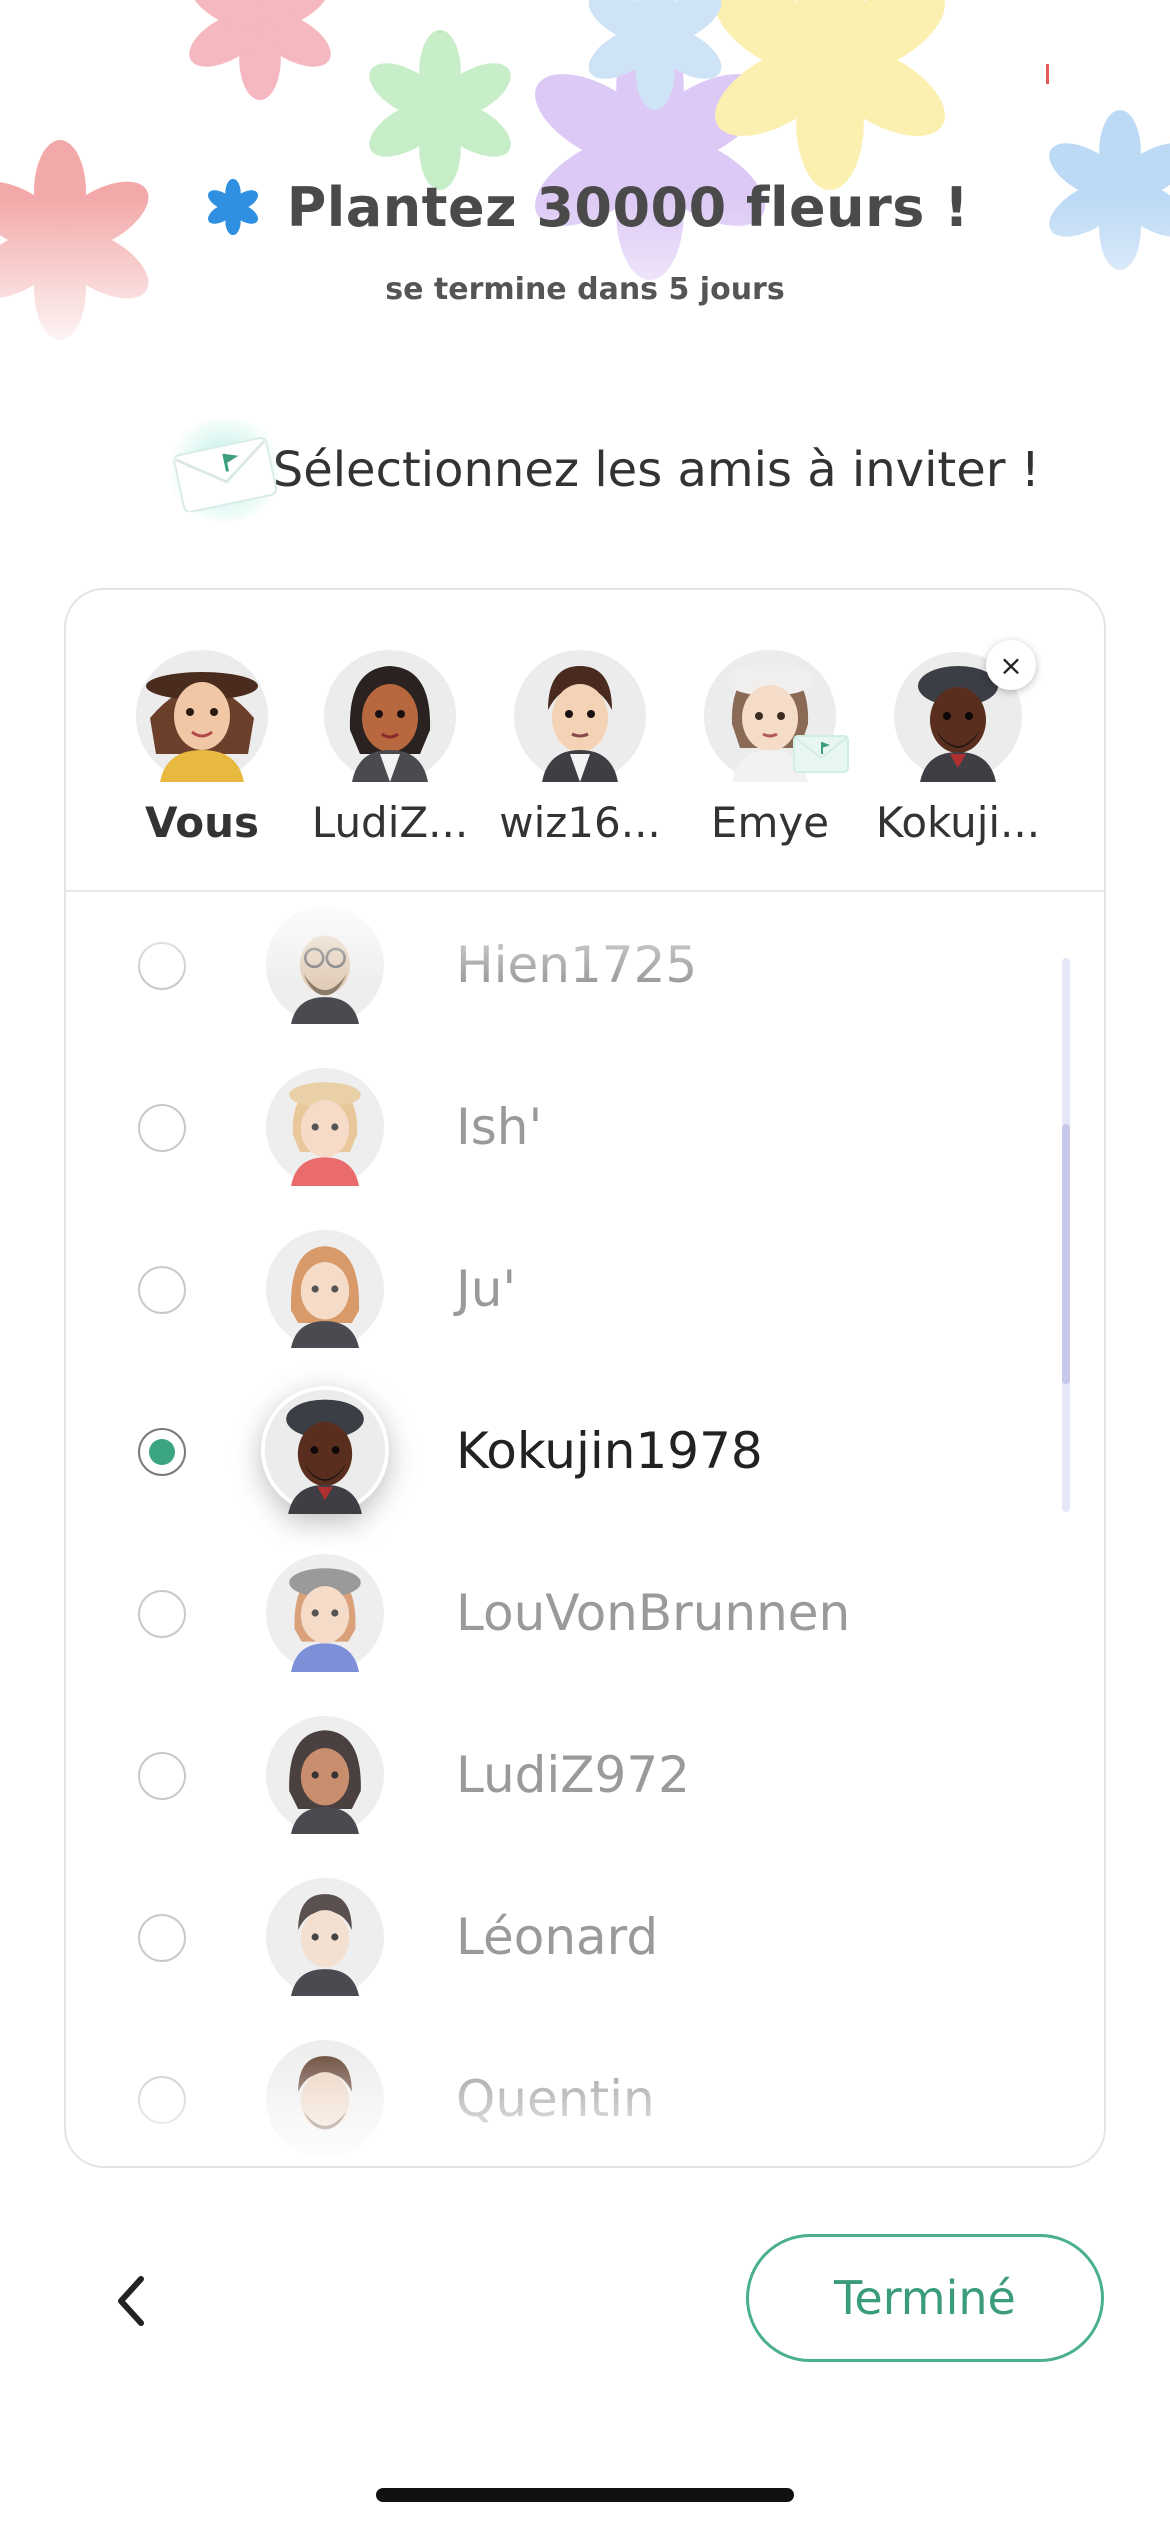 Image resolution: width=1170 pixels, height=2532 pixels. I want to click on home-indicator, so click(585, 2495).